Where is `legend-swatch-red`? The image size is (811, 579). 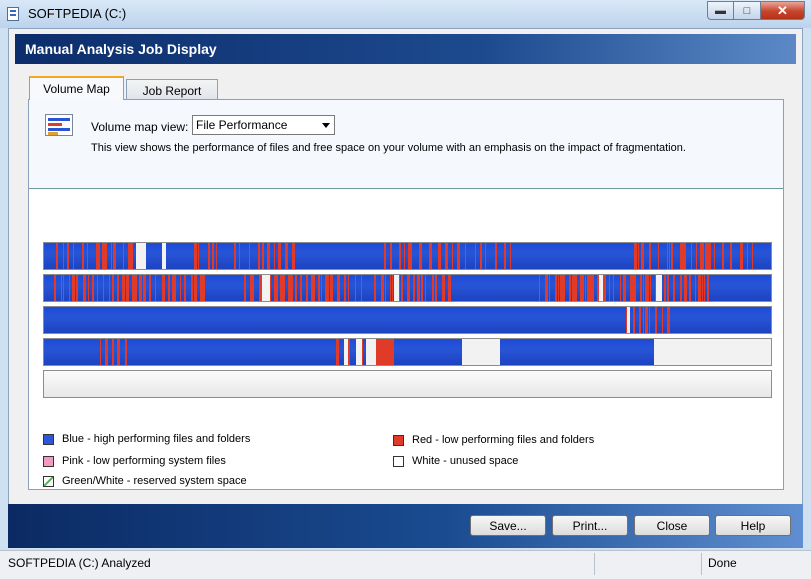
legend-swatch-red is located at coordinates (398, 440).